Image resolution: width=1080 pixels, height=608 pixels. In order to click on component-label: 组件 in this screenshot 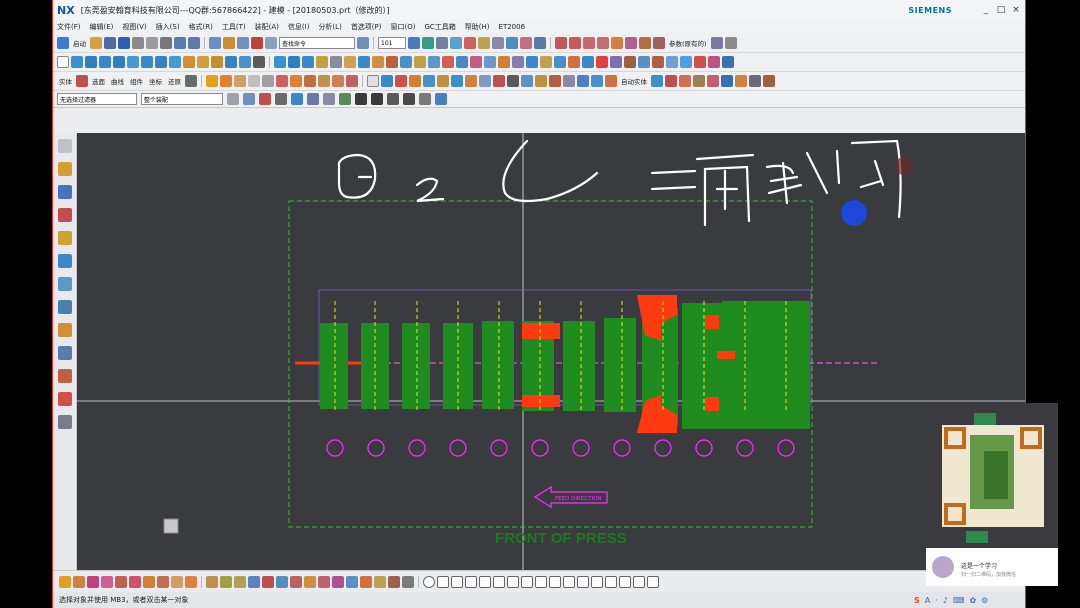, I will do `click(136, 81)`.